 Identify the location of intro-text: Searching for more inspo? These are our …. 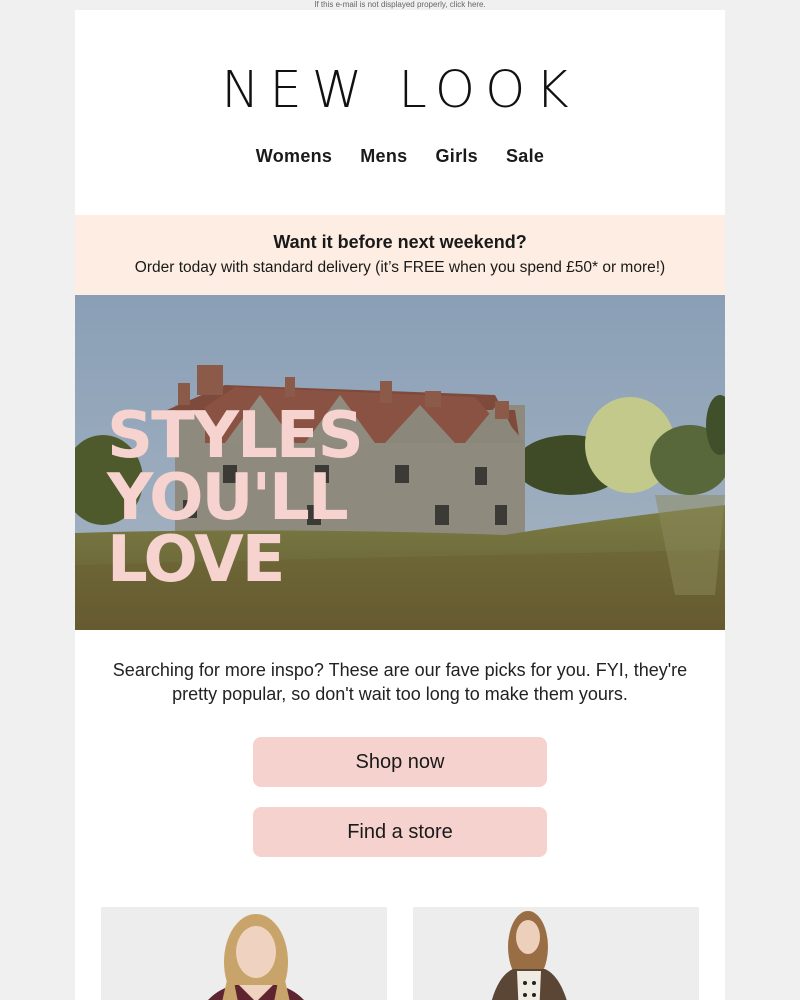
(400, 682).